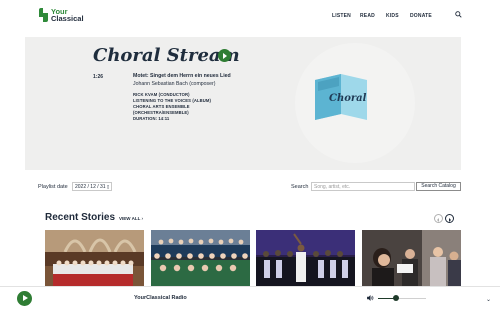 The image size is (500, 309). I want to click on player-station-name: YourClassical Radio, so click(160, 298).